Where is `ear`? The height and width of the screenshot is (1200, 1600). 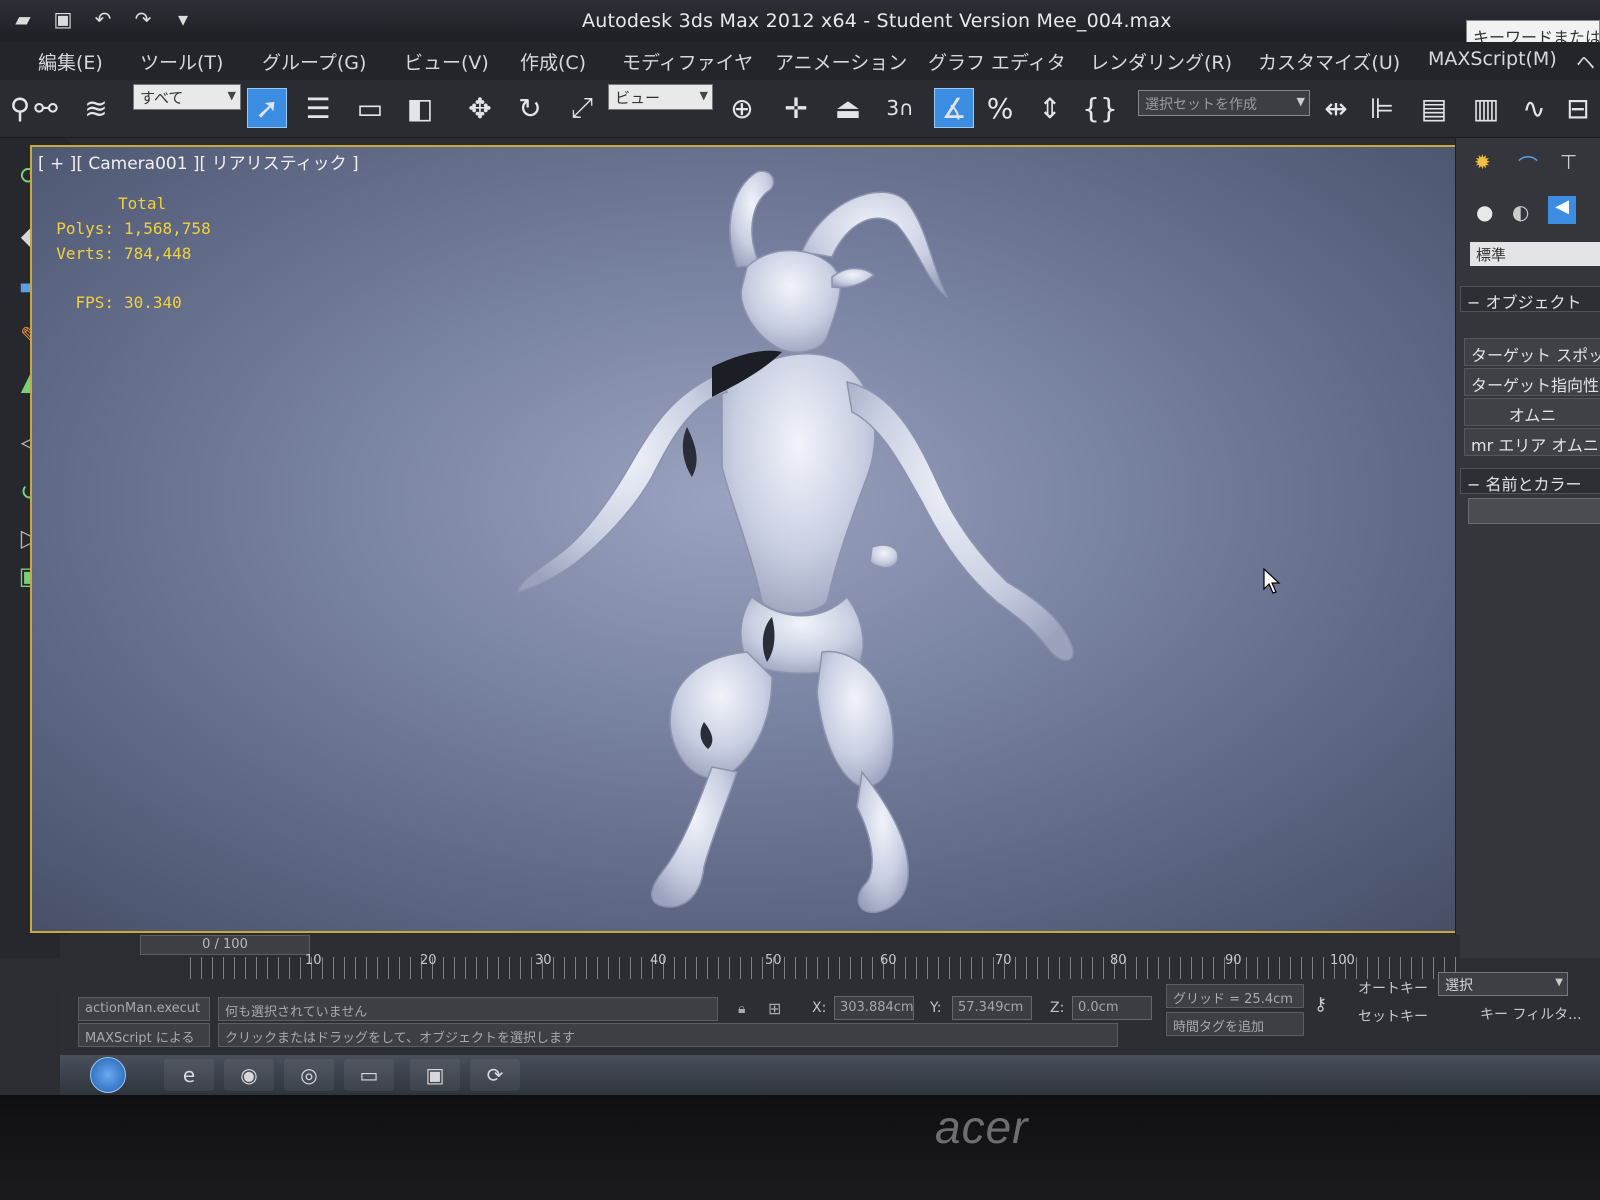
ear is located at coordinates (853, 278).